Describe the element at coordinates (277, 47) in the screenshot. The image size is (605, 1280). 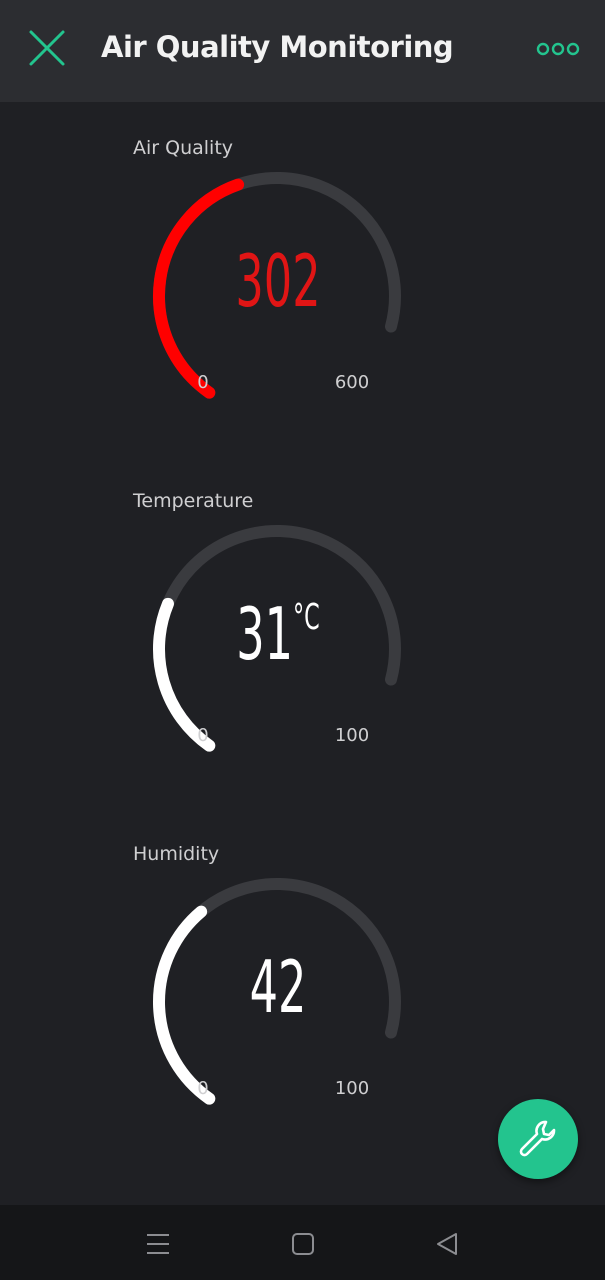
I see `page-title: Air Quality Monitoring` at that location.